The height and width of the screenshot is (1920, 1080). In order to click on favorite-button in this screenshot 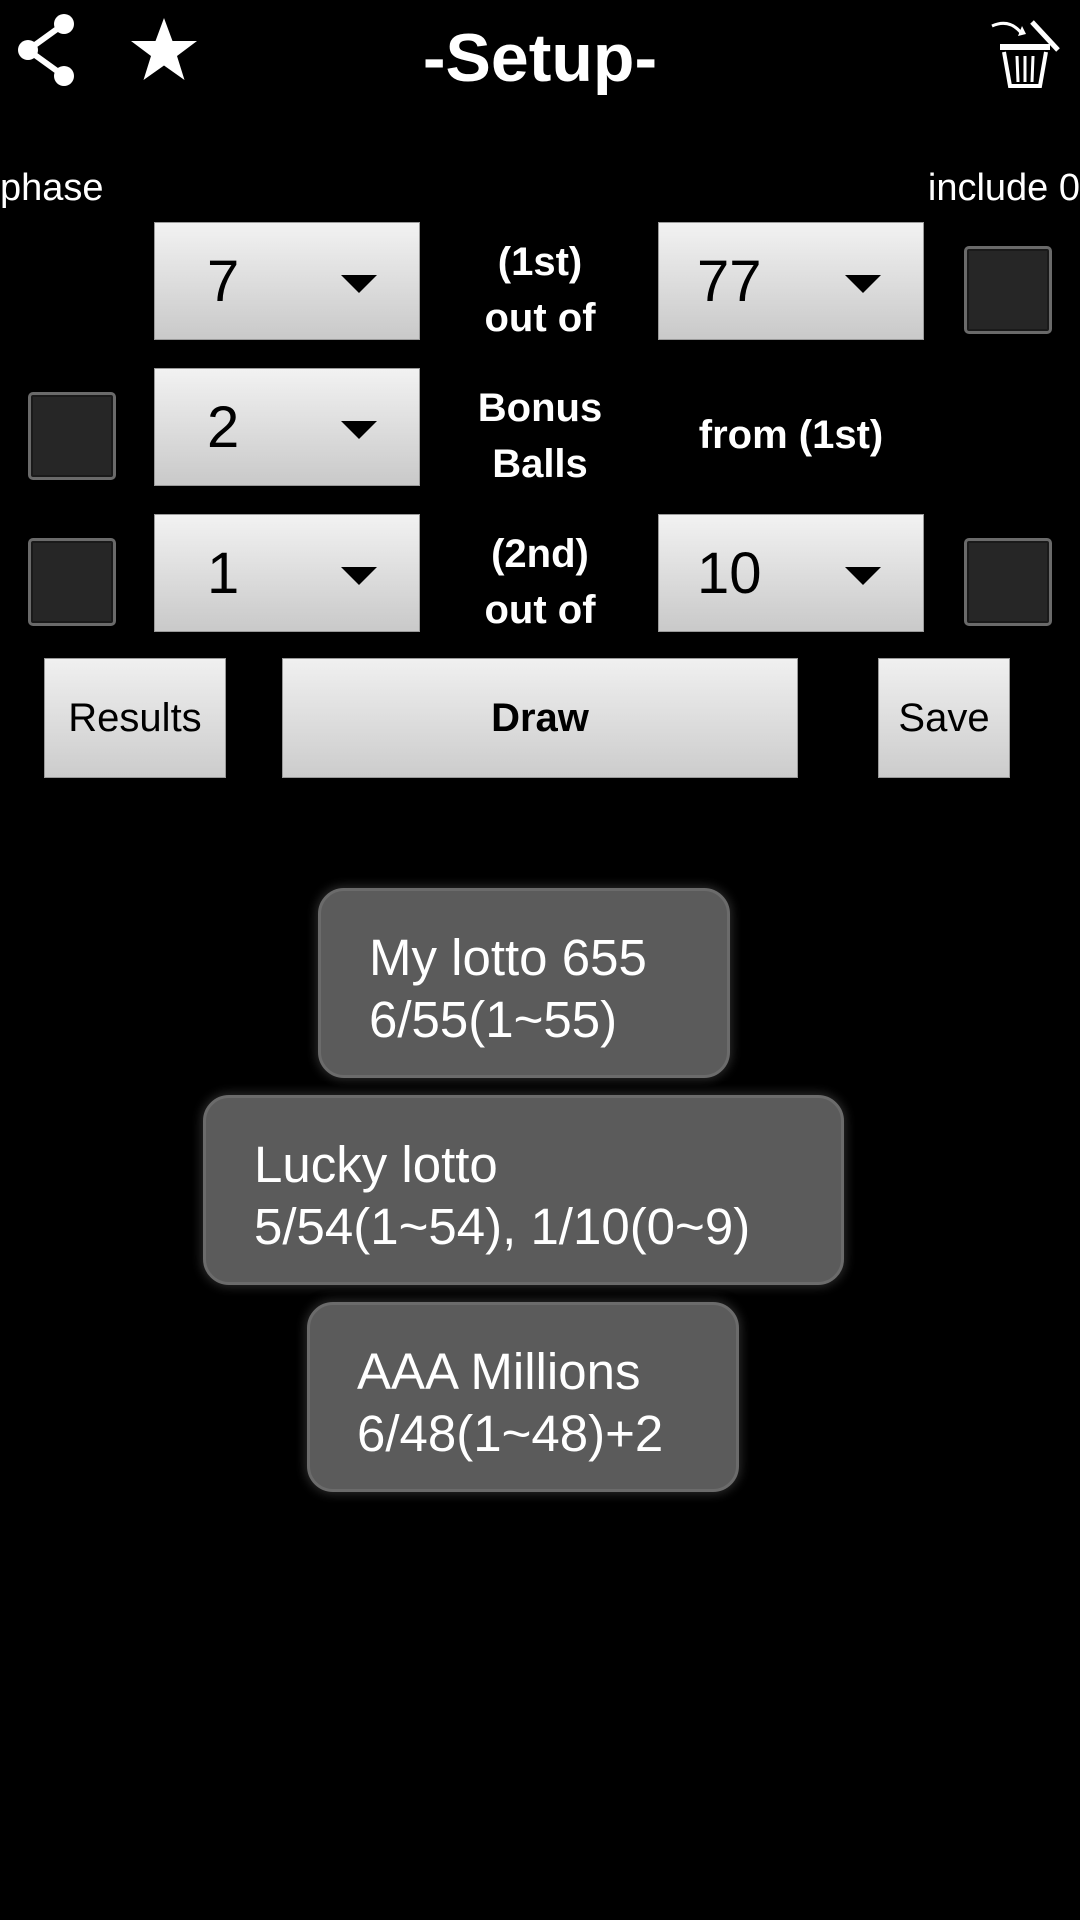, I will do `click(164, 50)`.